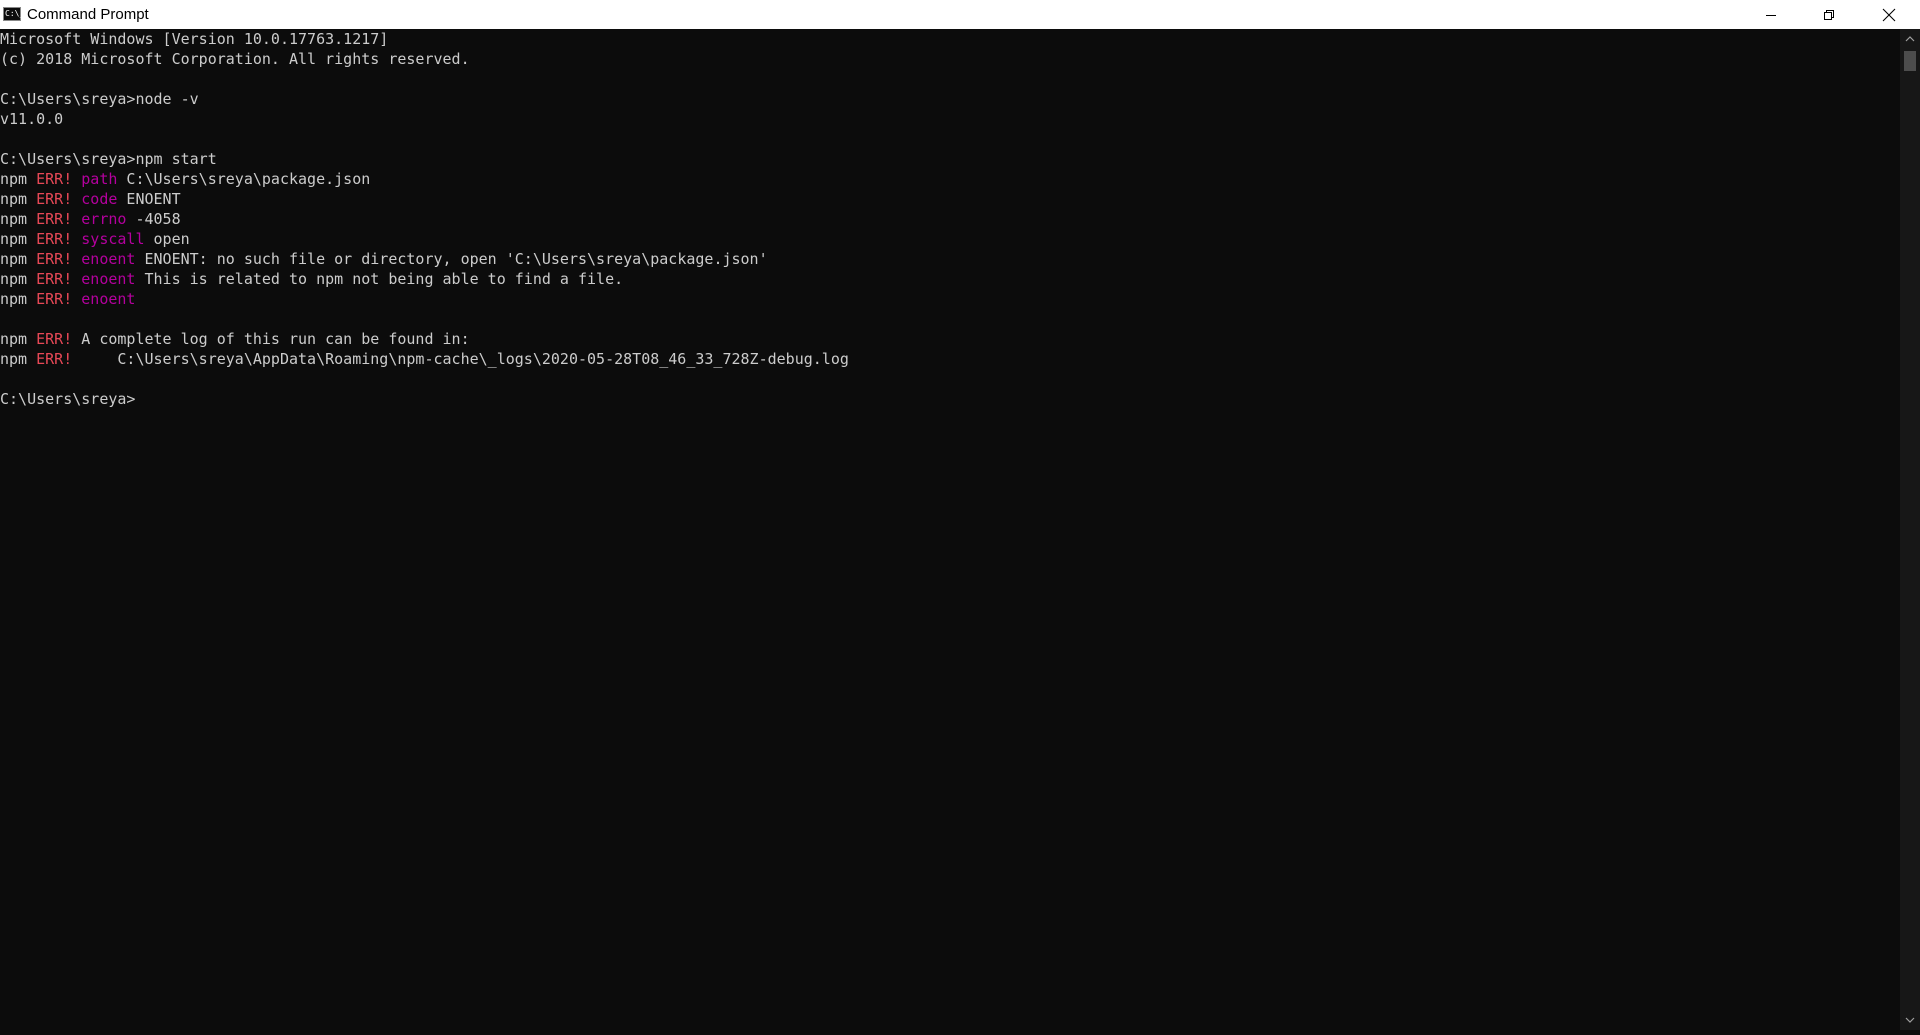 The width and height of the screenshot is (1920, 1035). I want to click on error-field-key: code, so click(99, 199).